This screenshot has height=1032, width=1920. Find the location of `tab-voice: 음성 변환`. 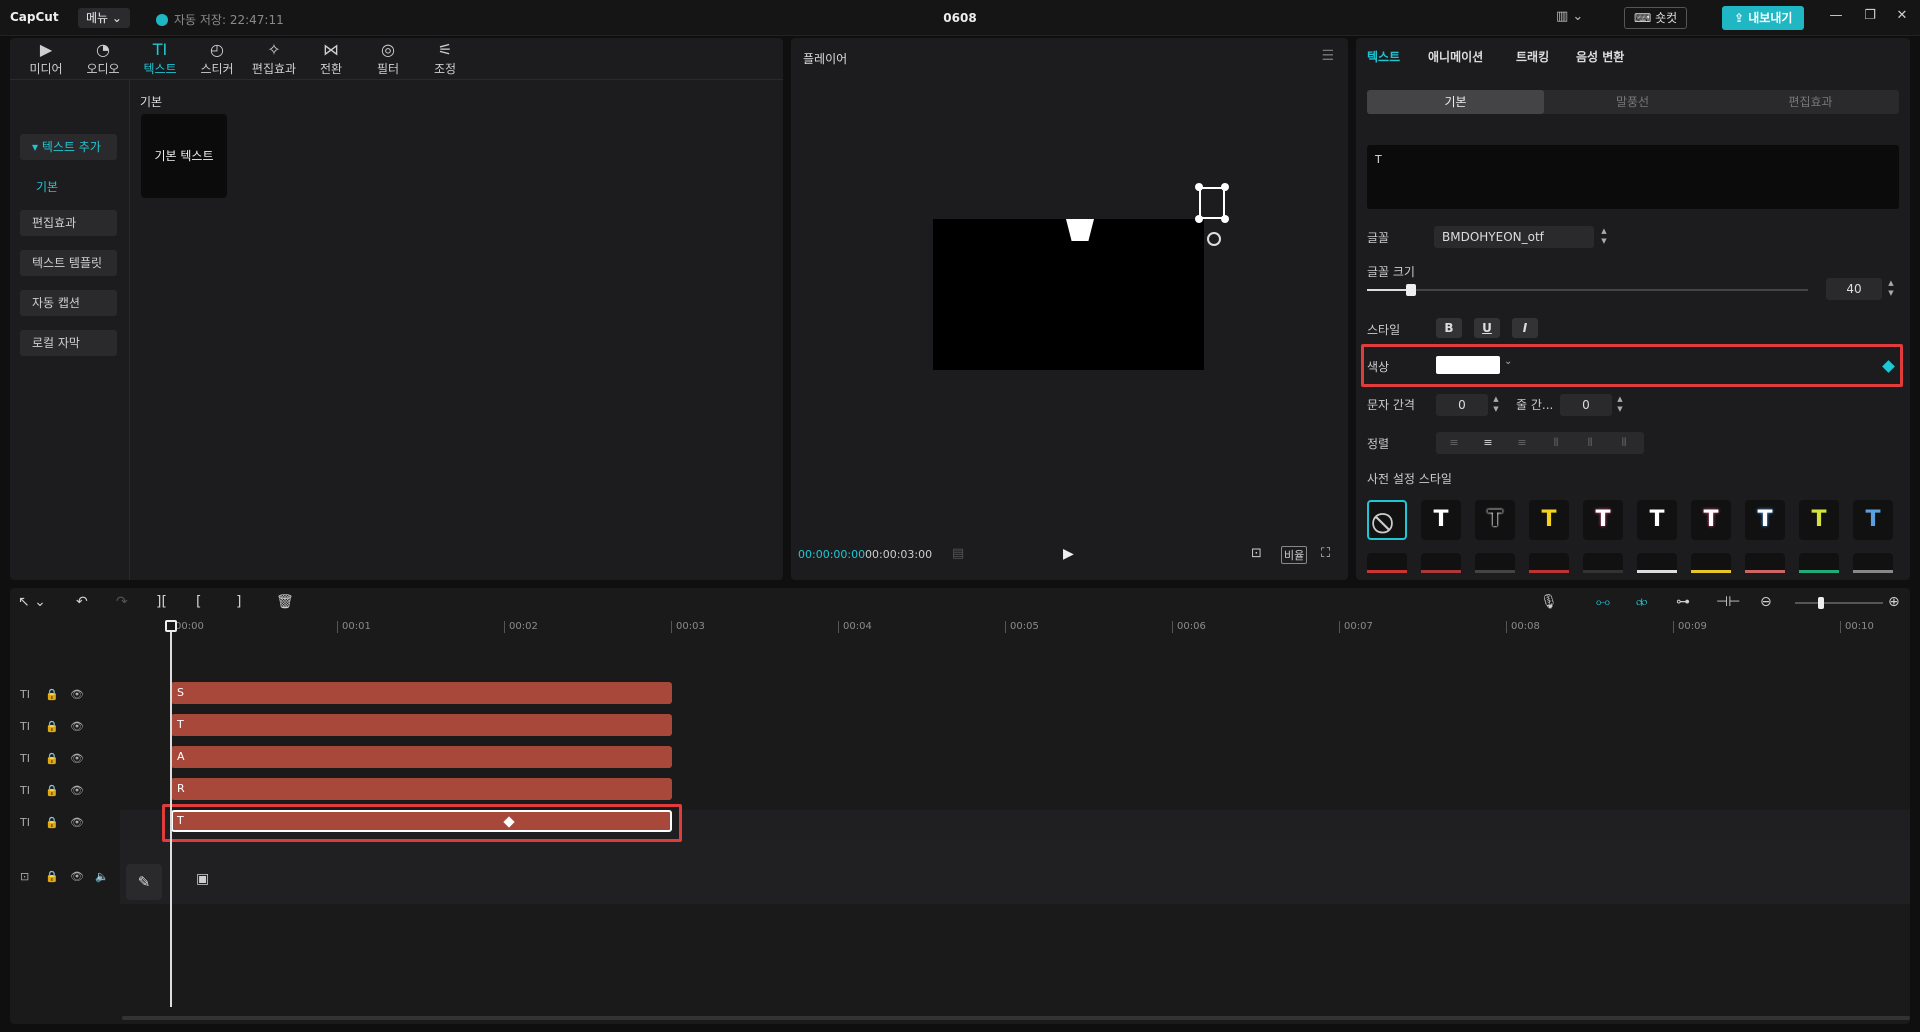

tab-voice: 음성 변환 is located at coordinates (1600, 56).